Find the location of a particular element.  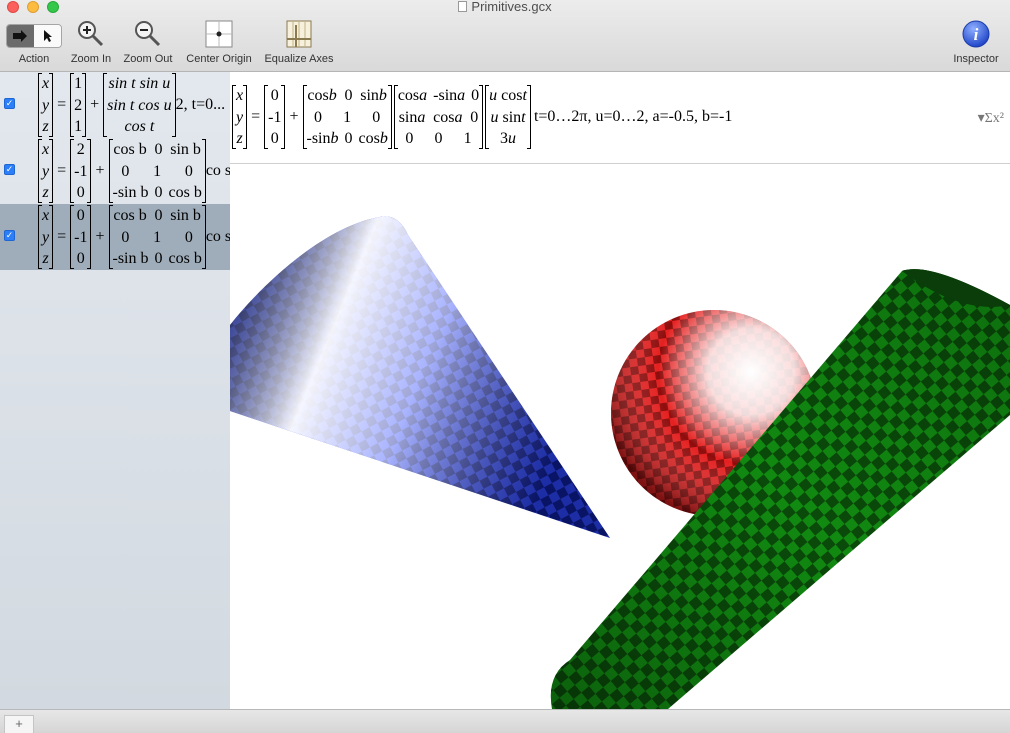

pointer-mode-button is located at coordinates (47, 36).